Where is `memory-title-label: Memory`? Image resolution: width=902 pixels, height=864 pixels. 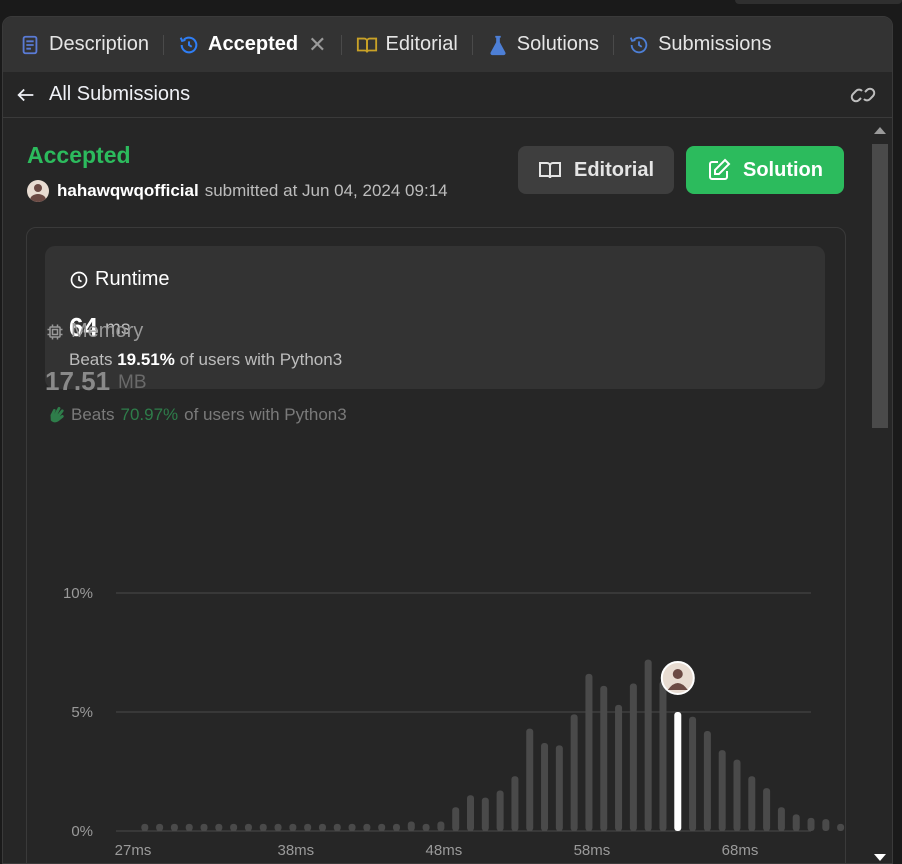
memory-title-label: Memory is located at coordinates (107, 331).